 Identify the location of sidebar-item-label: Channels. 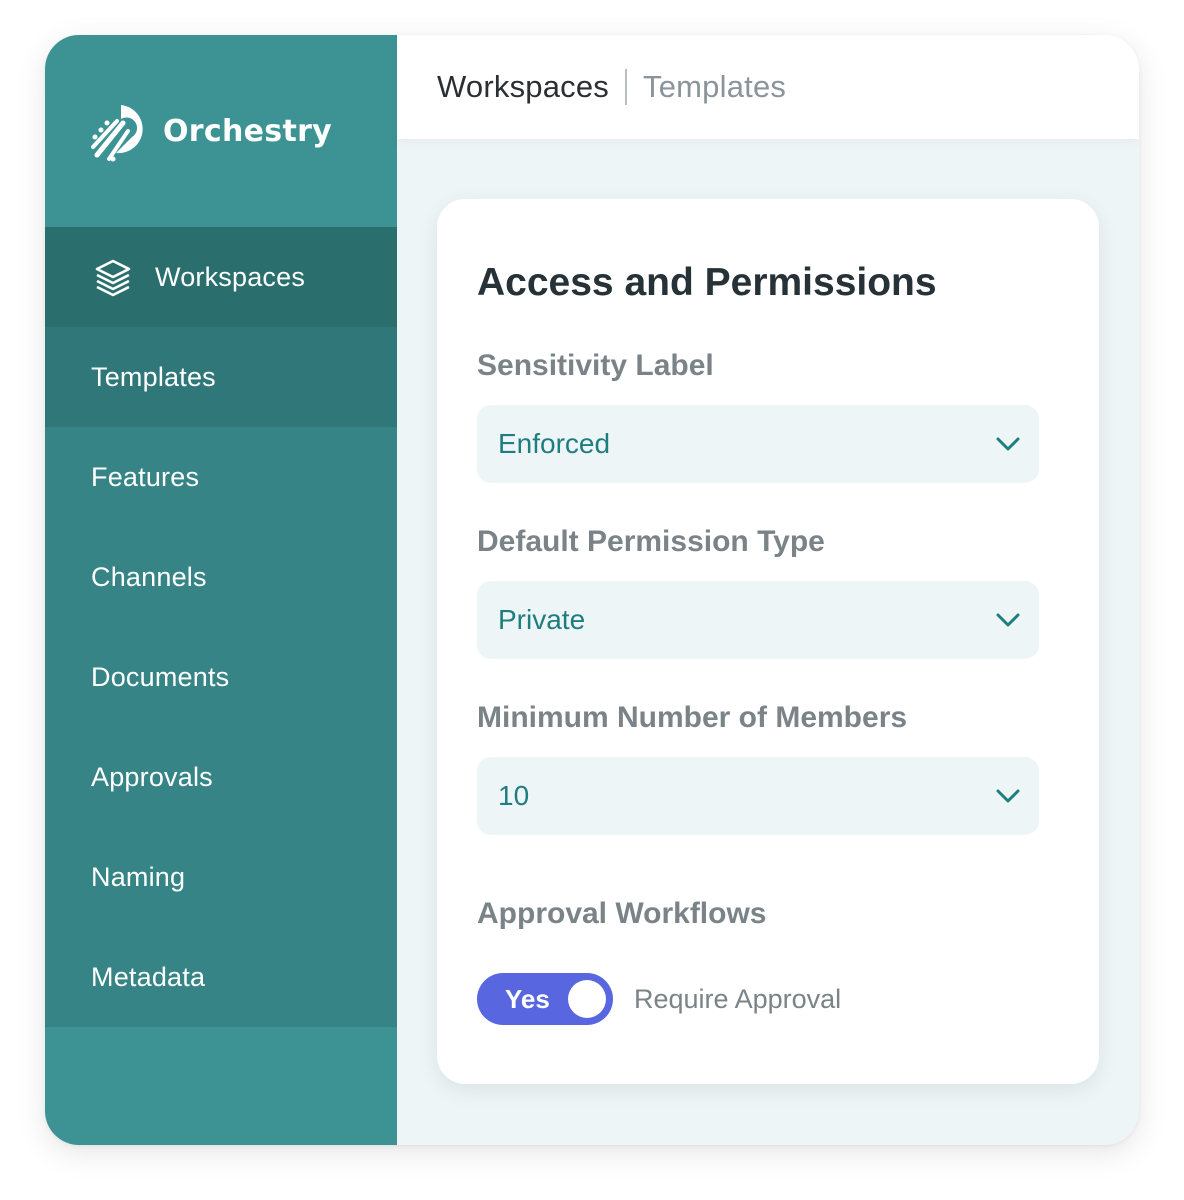
(149, 576).